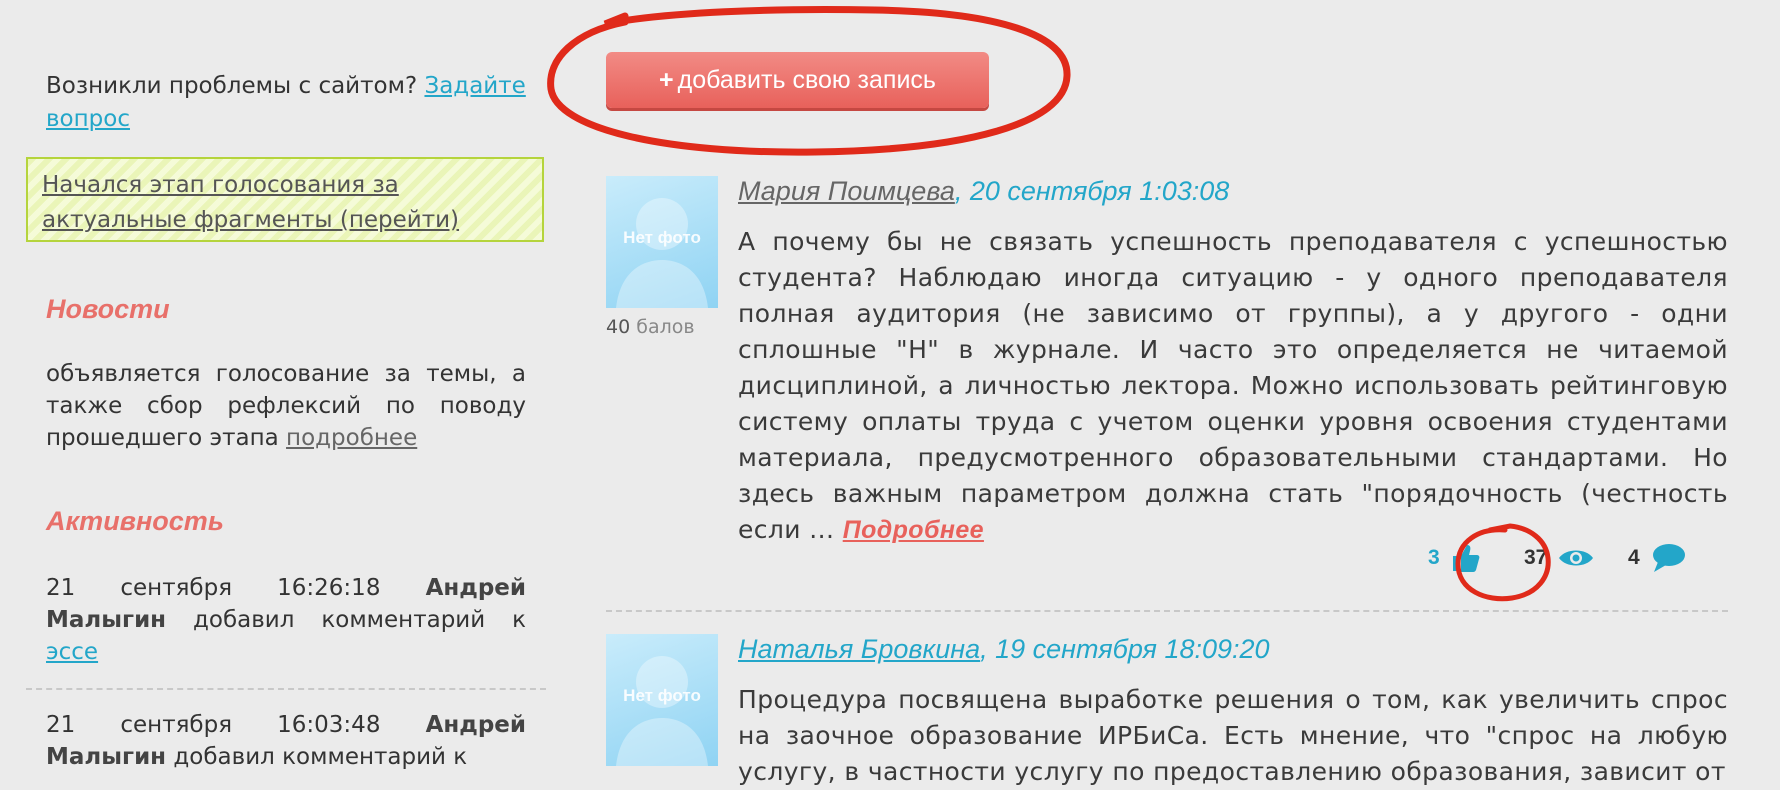  What do you see at coordinates (666, 80) in the screenshot?
I see `plus-icon: +` at bounding box center [666, 80].